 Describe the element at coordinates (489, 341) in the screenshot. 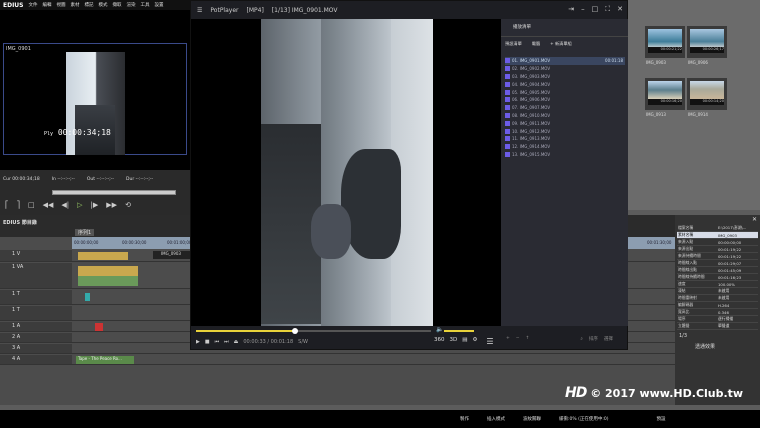

I see `playlist-toggle-icon: ☰` at that location.